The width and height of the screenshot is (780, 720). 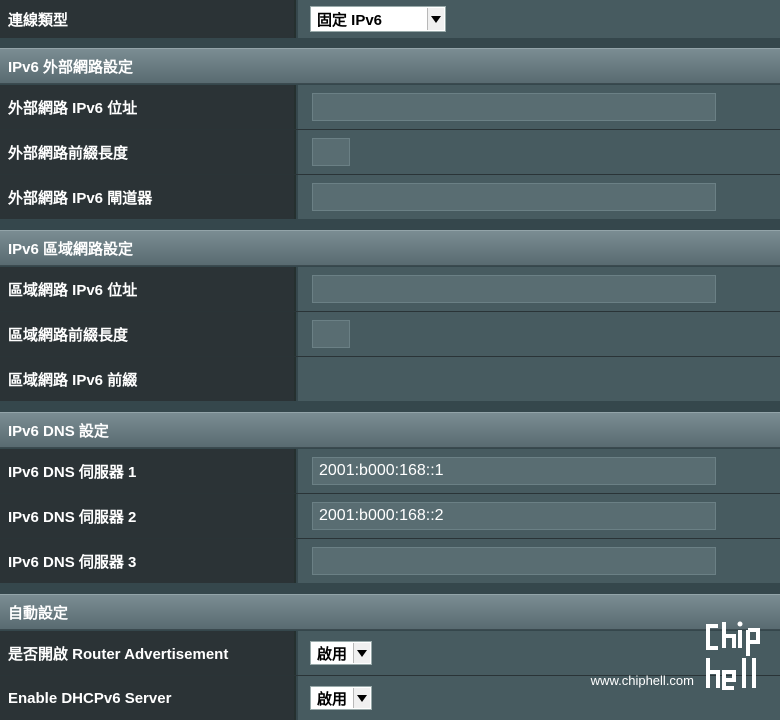 What do you see at coordinates (148, 334) in the screenshot?
I see `lan-prefix-length-label: 區域網路前綴長度` at bounding box center [148, 334].